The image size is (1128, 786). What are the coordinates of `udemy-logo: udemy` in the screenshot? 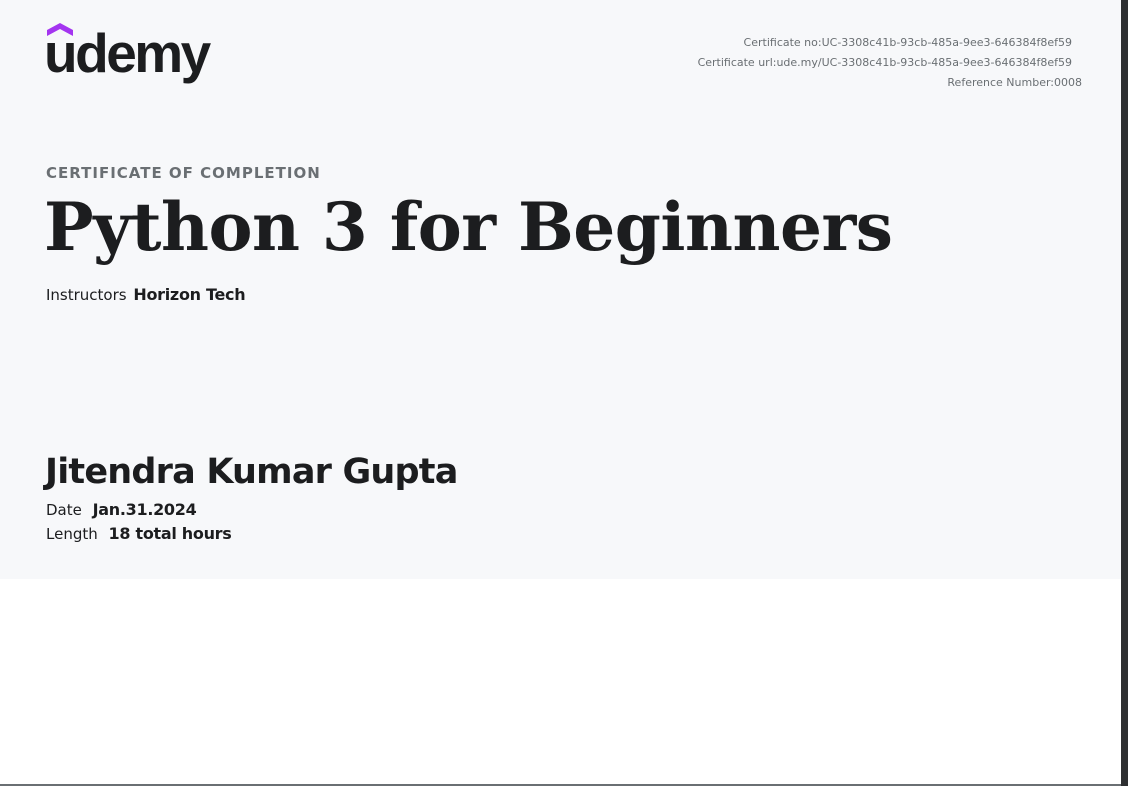 It's located at (135, 58).